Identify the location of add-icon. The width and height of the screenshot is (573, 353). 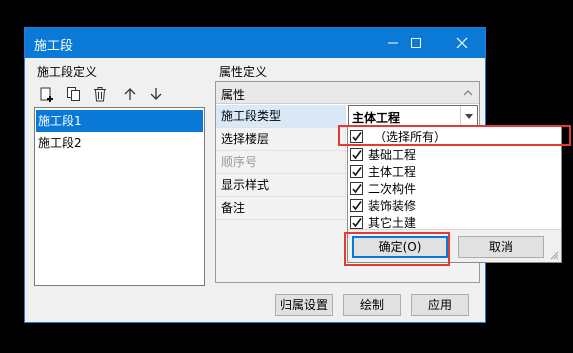
(47, 94).